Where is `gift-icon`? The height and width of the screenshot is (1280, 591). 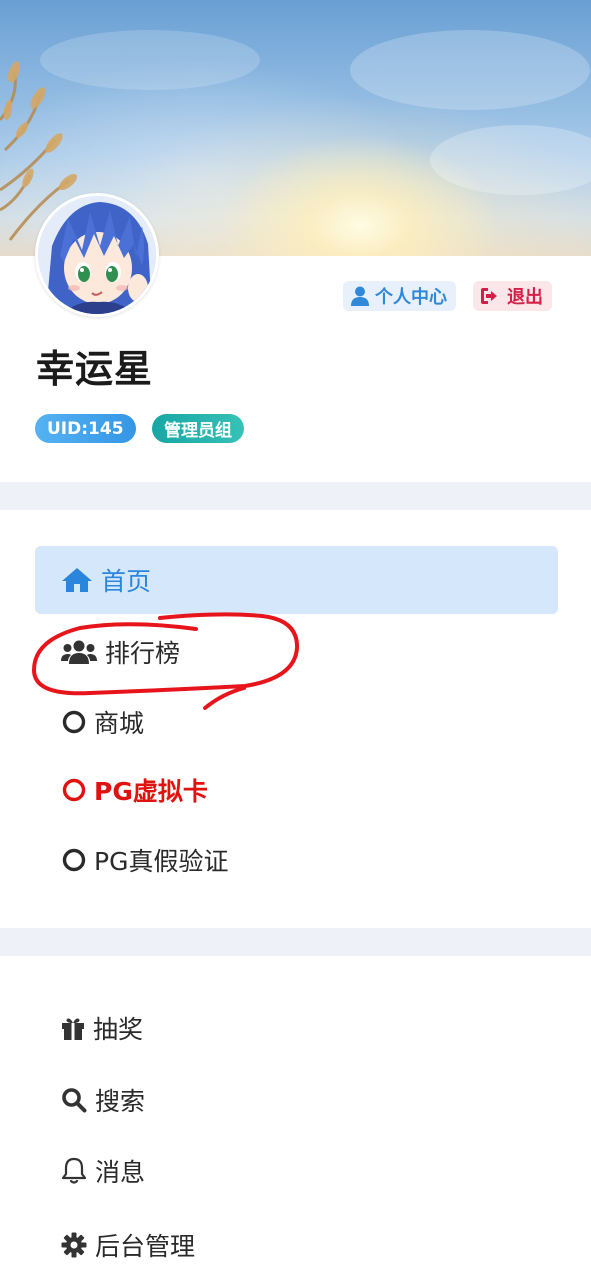 gift-icon is located at coordinates (73, 1028).